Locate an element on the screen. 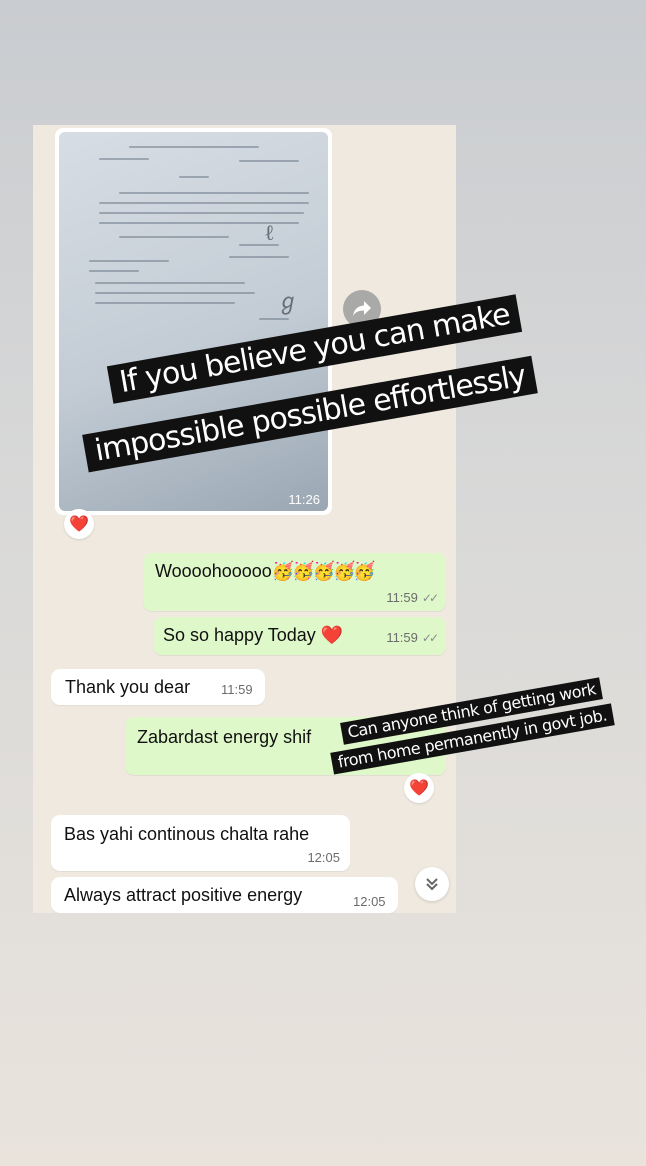  double-chevron-down-icon is located at coordinates (432, 884).